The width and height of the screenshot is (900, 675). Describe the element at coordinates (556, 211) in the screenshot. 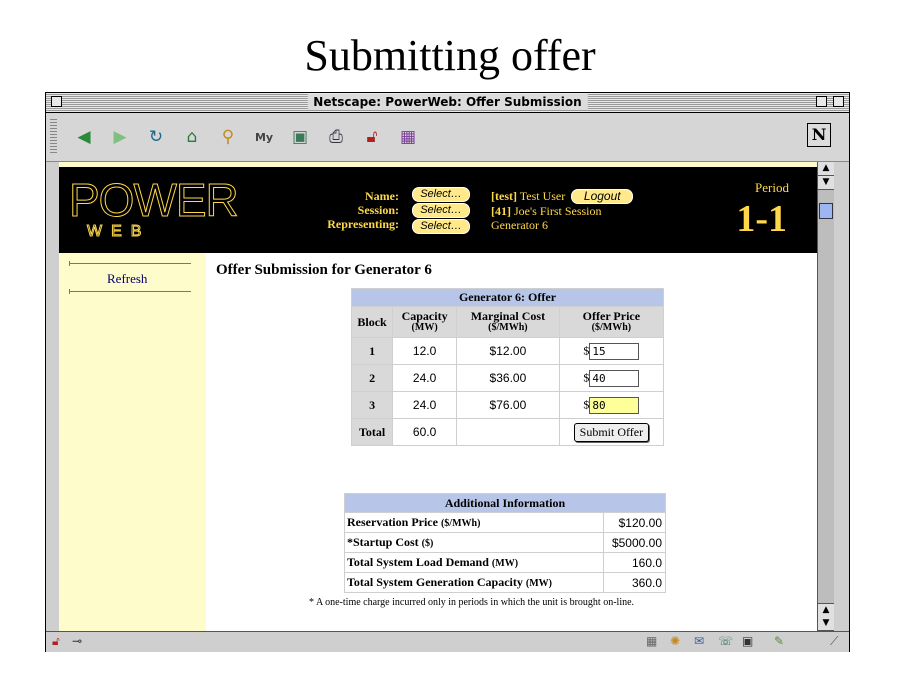

I see `session-name: Joe's First Session` at that location.